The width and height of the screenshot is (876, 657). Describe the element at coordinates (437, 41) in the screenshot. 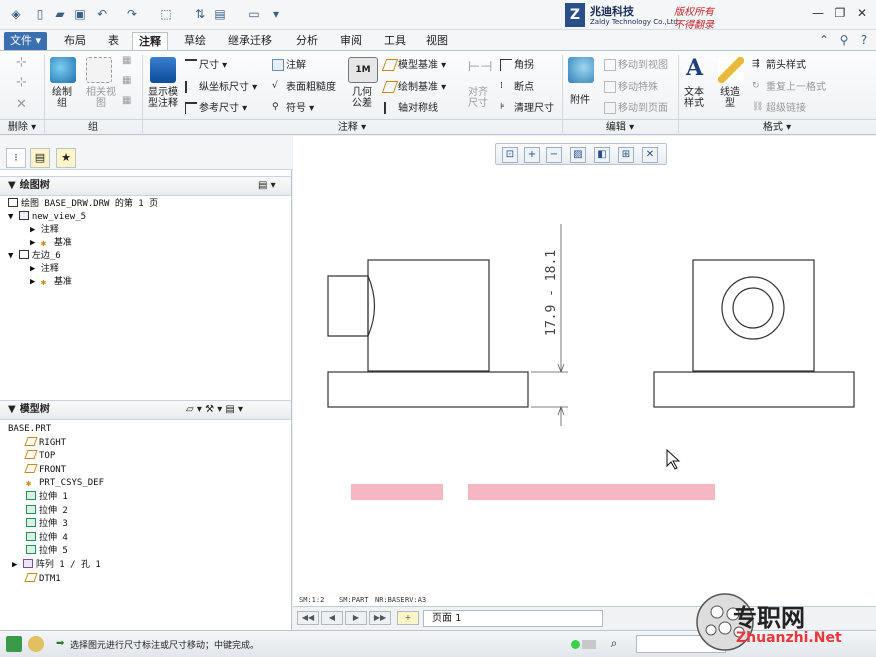

I see `tab-view: 视图` at that location.